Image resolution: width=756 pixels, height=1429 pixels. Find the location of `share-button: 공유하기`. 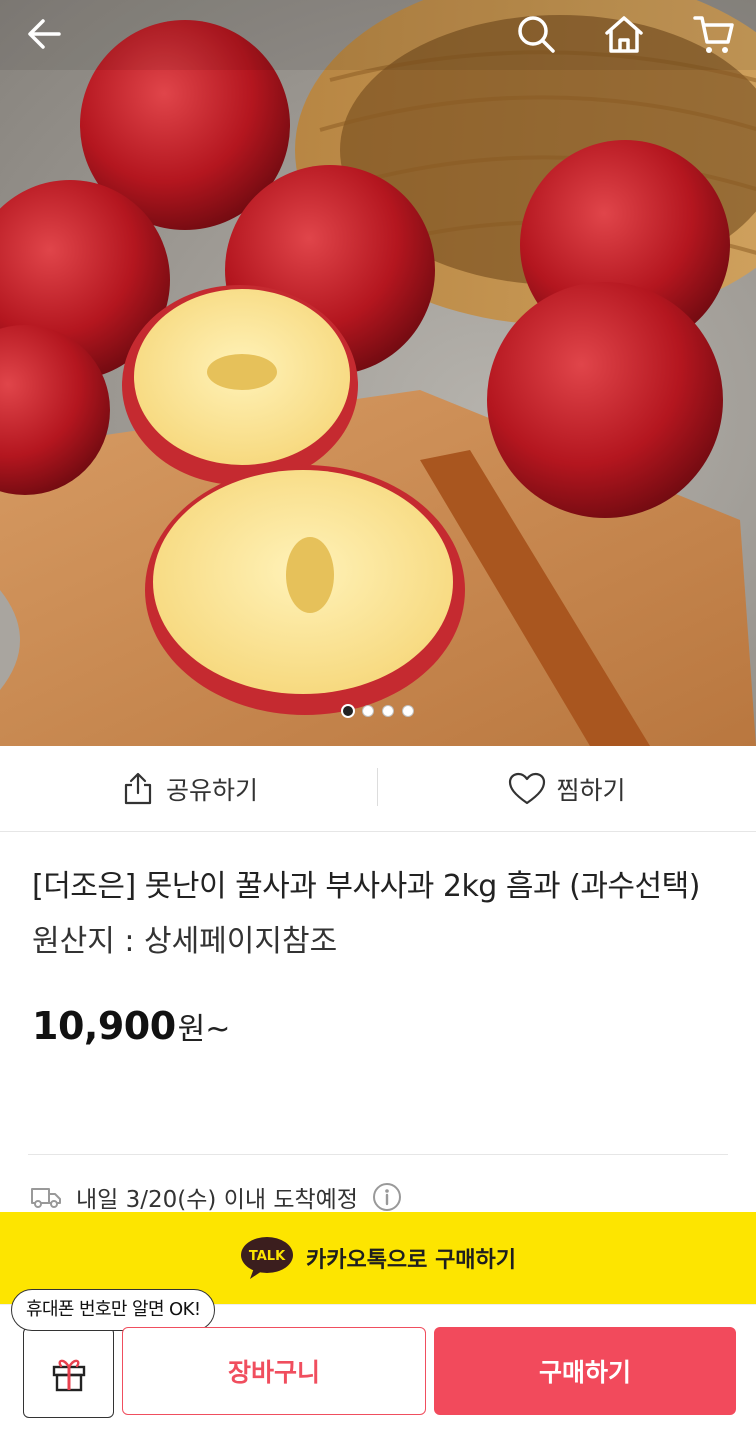

share-button: 공유하기 is located at coordinates (189, 788).